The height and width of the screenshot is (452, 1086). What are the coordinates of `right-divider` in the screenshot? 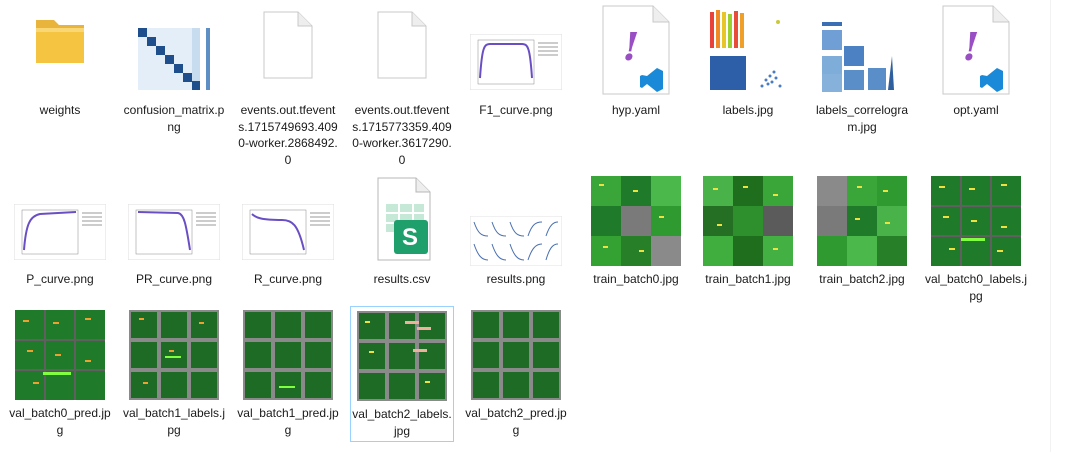 It's located at (1050, 226).